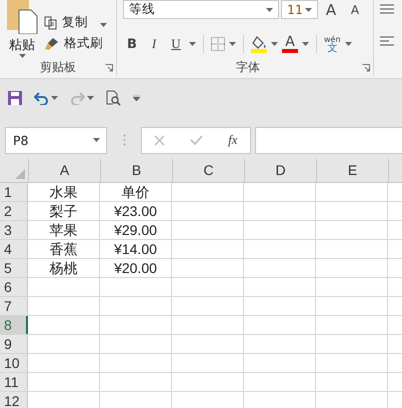  I want to click on table-cell: 单价, so click(136, 192).